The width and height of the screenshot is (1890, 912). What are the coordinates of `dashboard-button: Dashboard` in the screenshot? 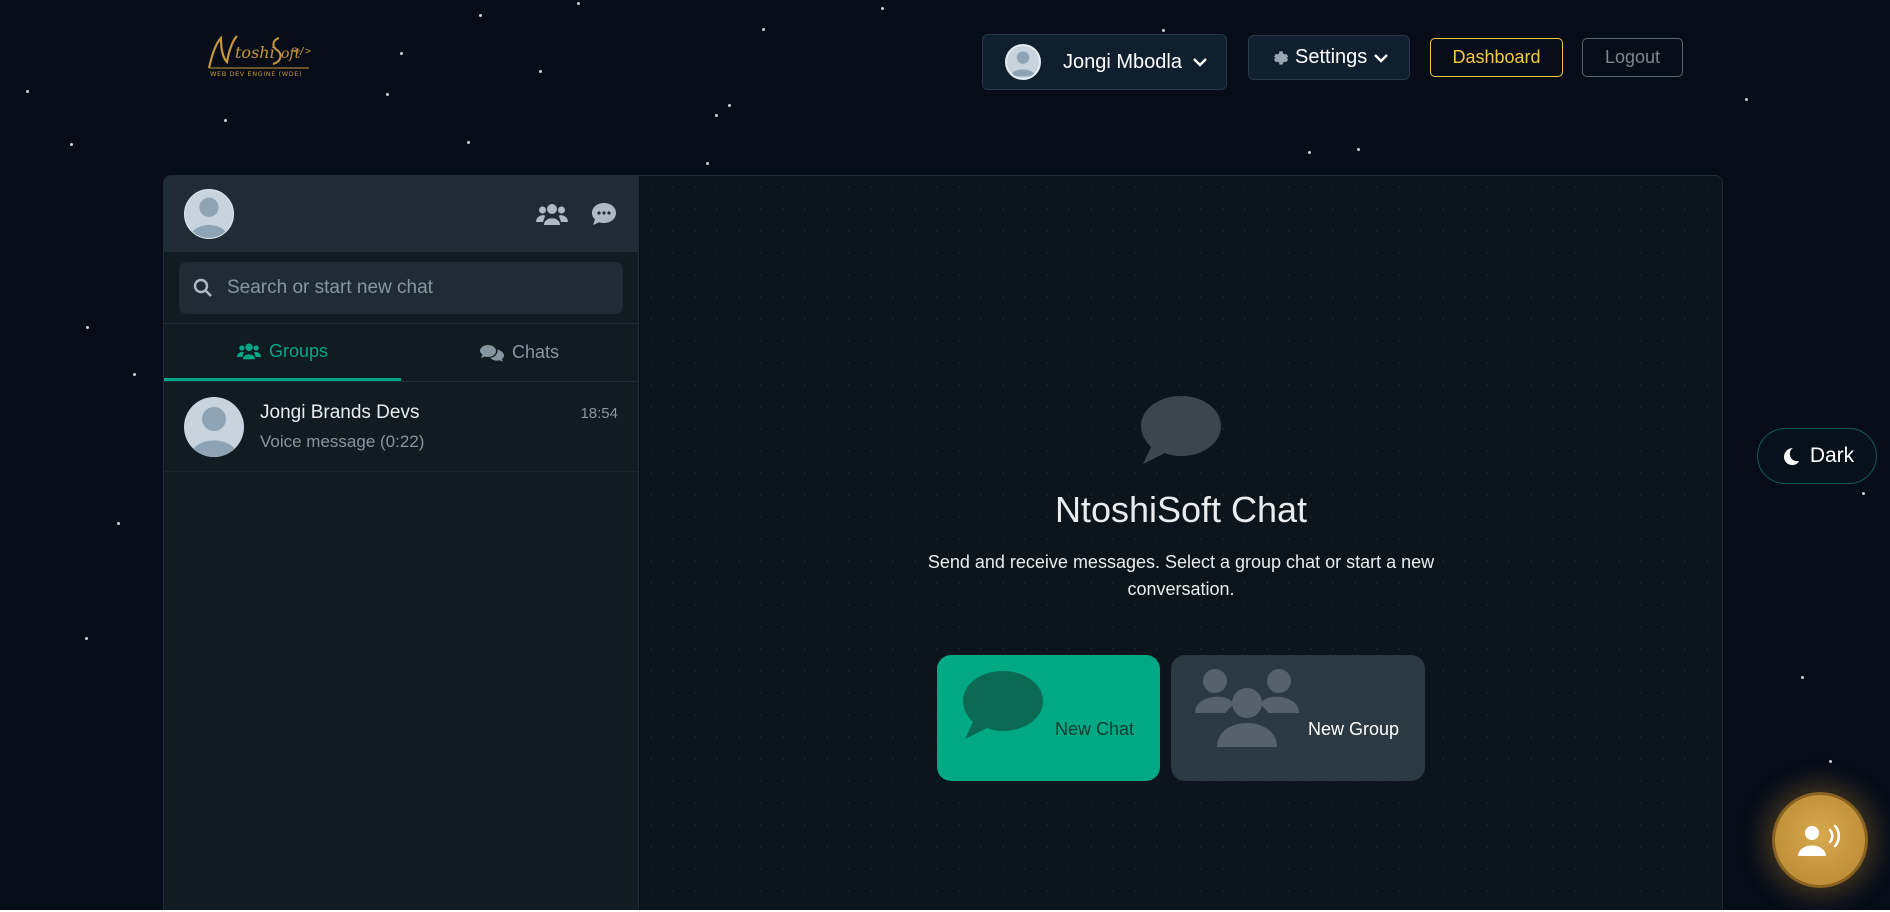 It's located at (1496, 57).